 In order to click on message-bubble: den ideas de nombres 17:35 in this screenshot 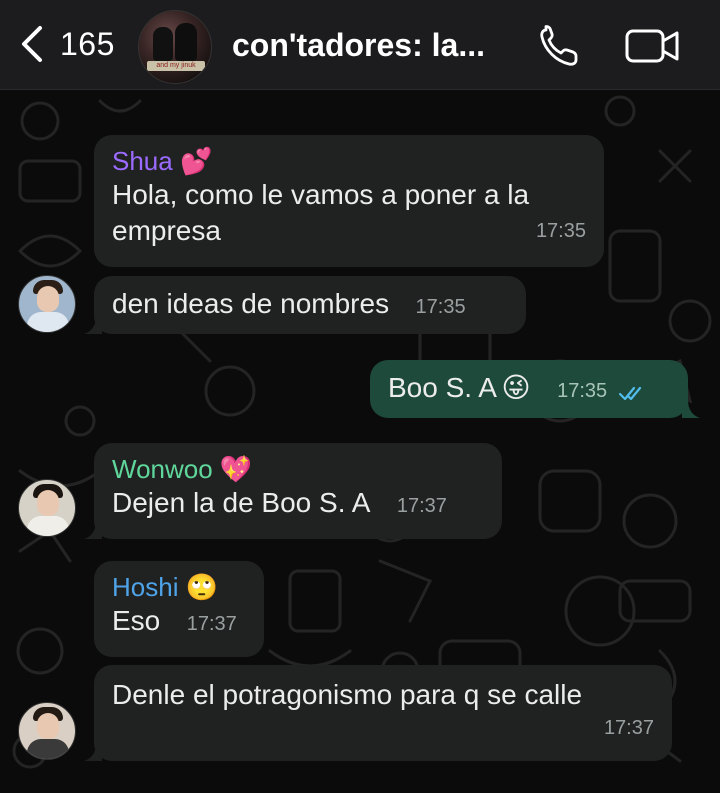, I will do `click(310, 305)`.